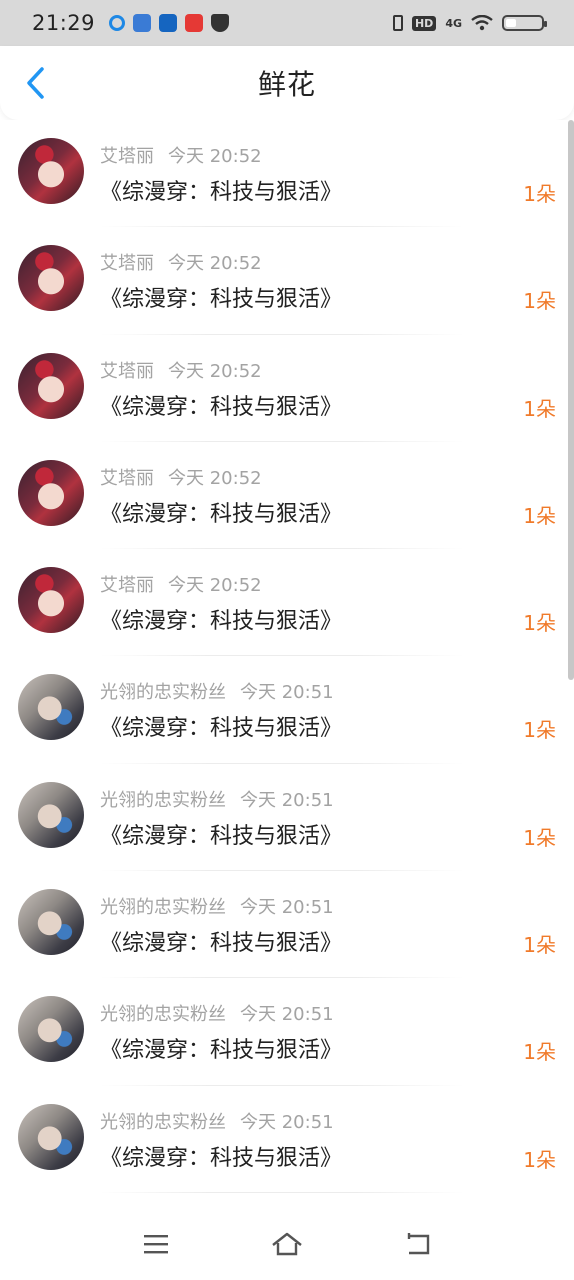  I want to click on vibrate-icon, so click(397, 23).